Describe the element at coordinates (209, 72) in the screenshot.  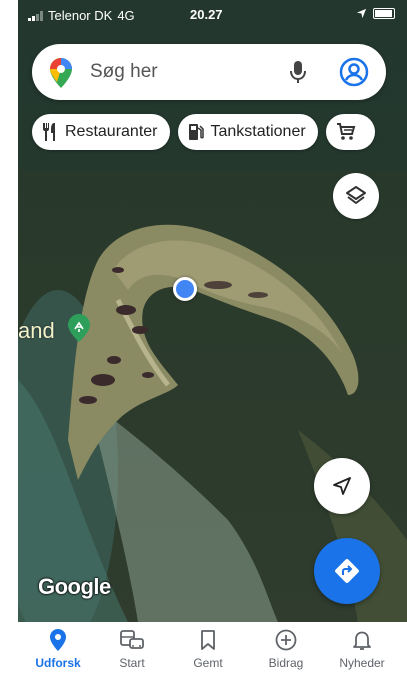
I see `search-bar: Søg her` at that location.